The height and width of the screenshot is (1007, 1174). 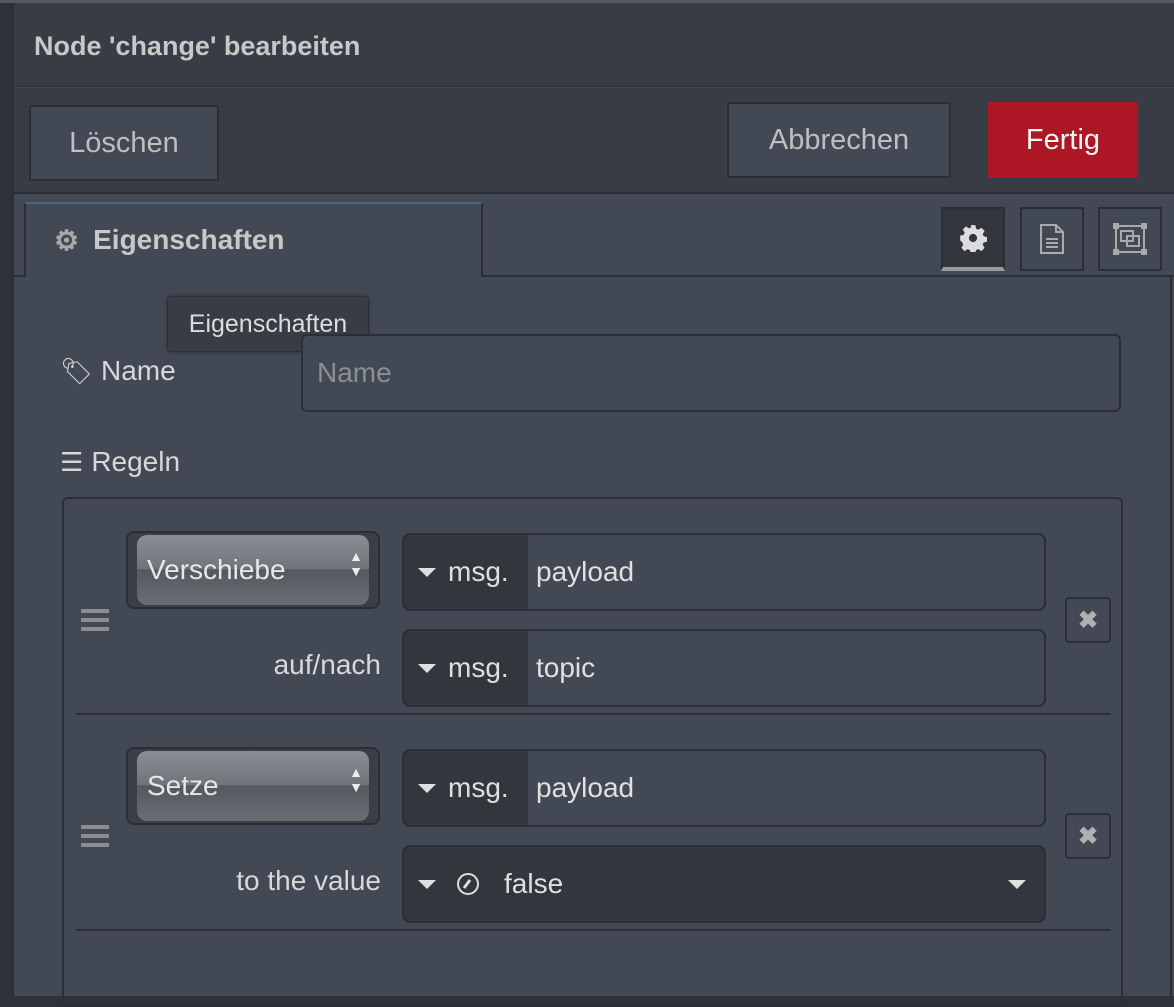 What do you see at coordinates (138, 370) in the screenshot?
I see `name-label-text: Name` at bounding box center [138, 370].